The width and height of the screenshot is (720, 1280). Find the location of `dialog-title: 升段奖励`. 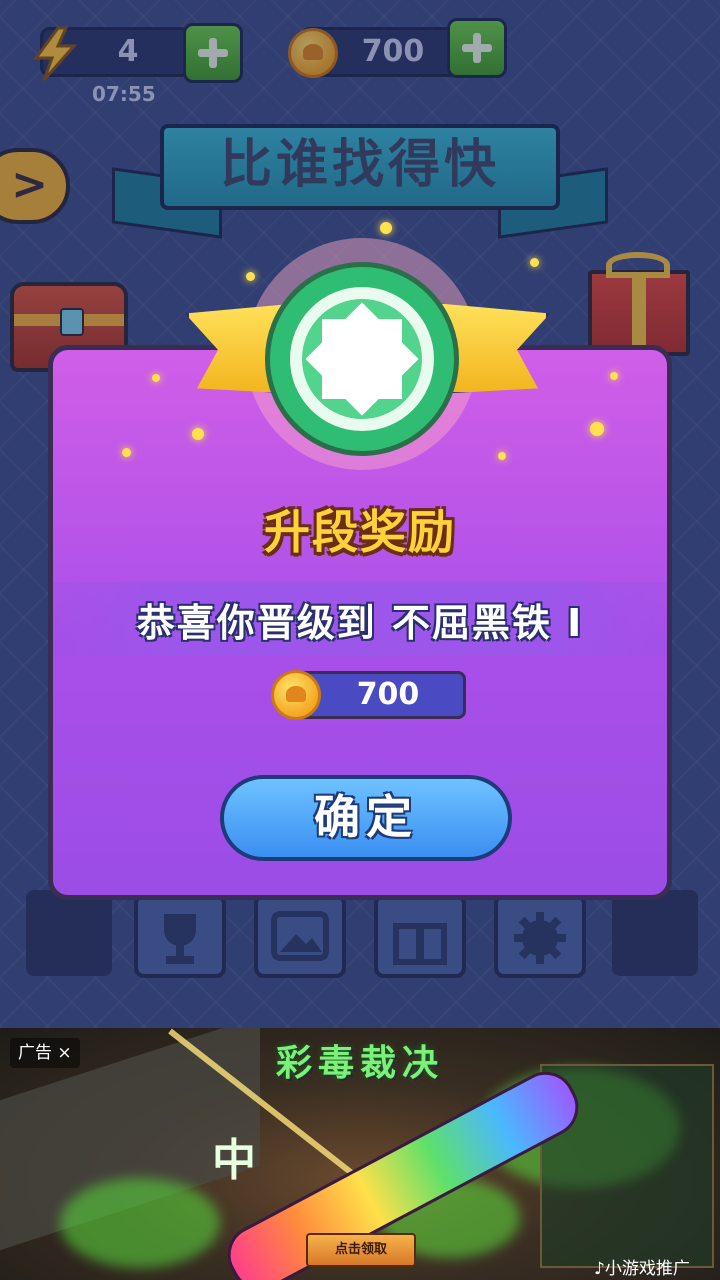

dialog-title: 升段奖励 is located at coordinates (360, 532).